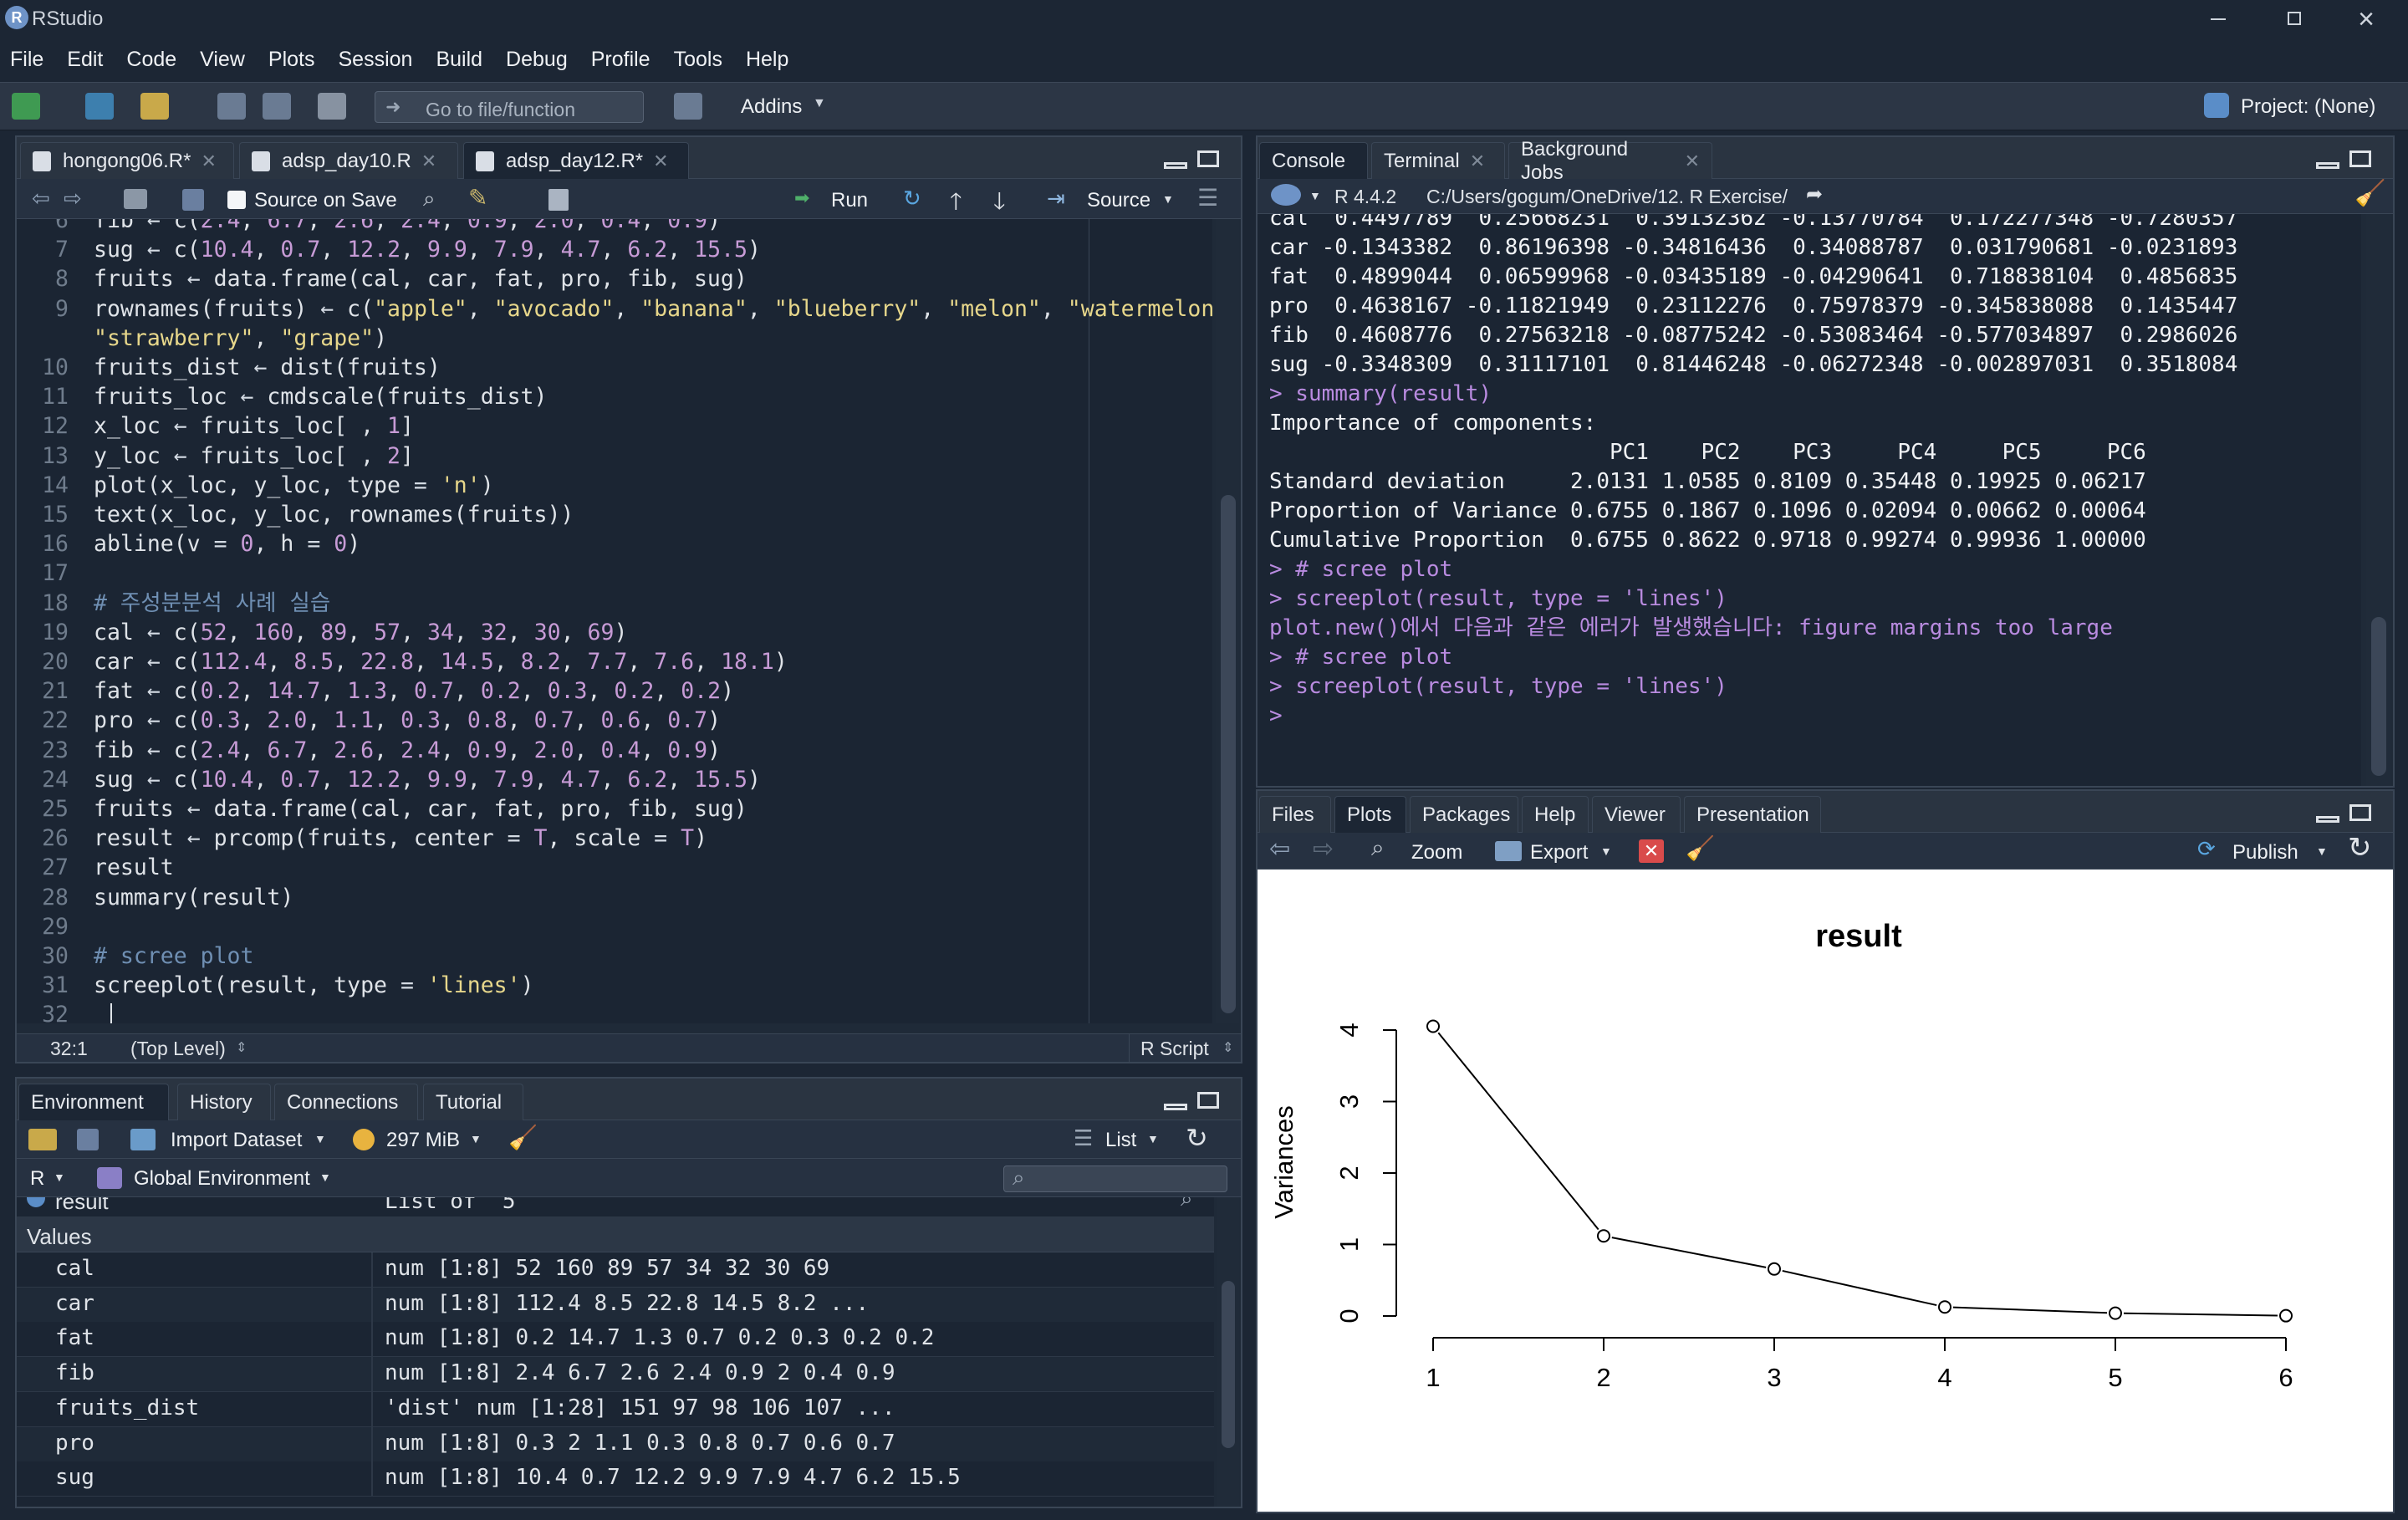  Describe the element at coordinates (36, 1202) in the screenshot. I see `expand-icon` at that location.